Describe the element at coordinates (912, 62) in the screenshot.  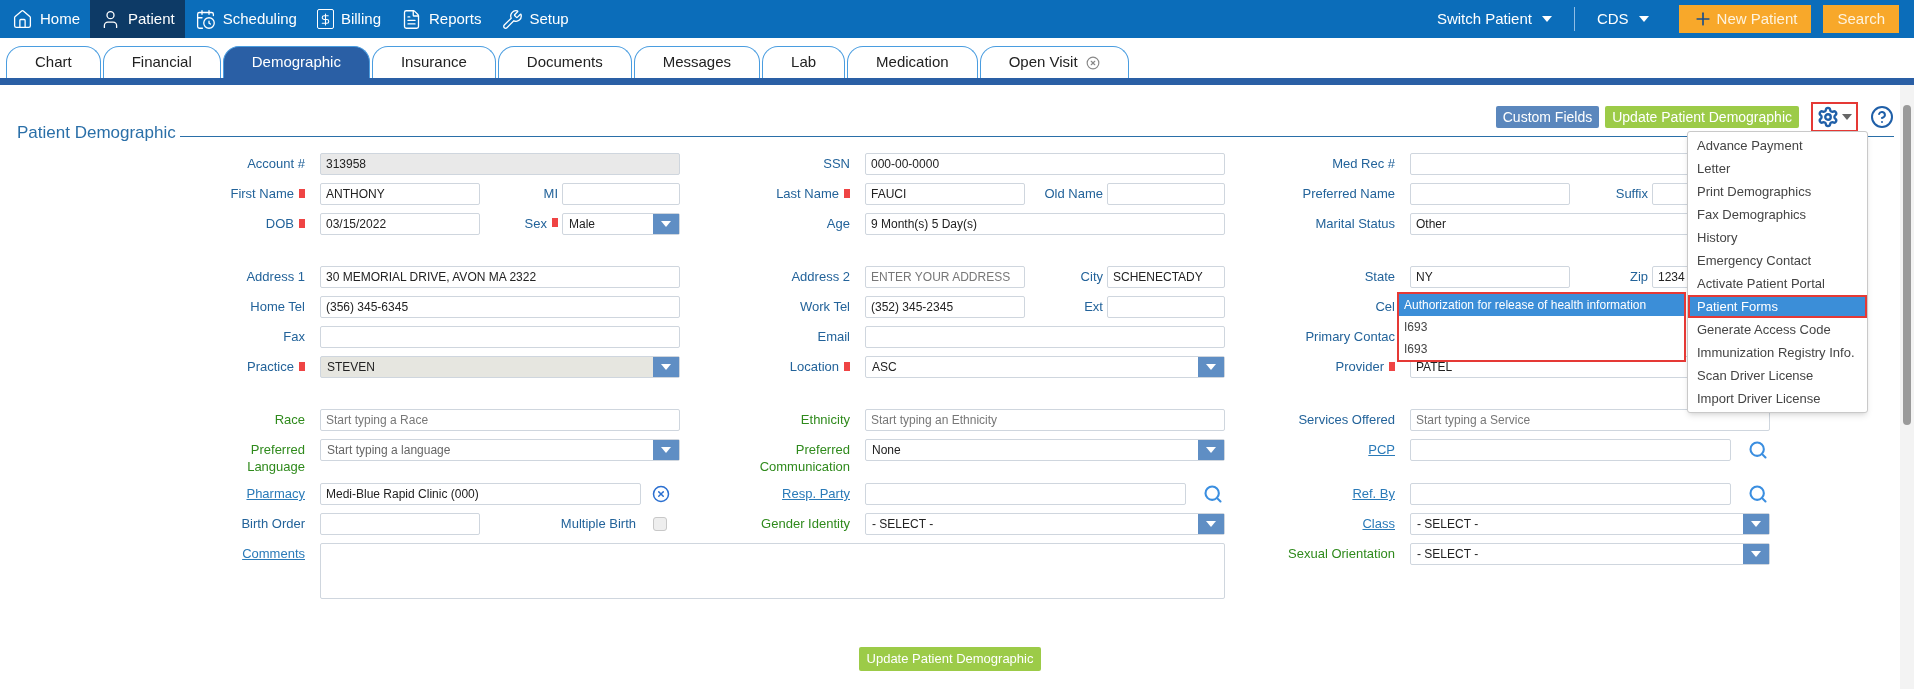
I see `tab: Medication` at that location.